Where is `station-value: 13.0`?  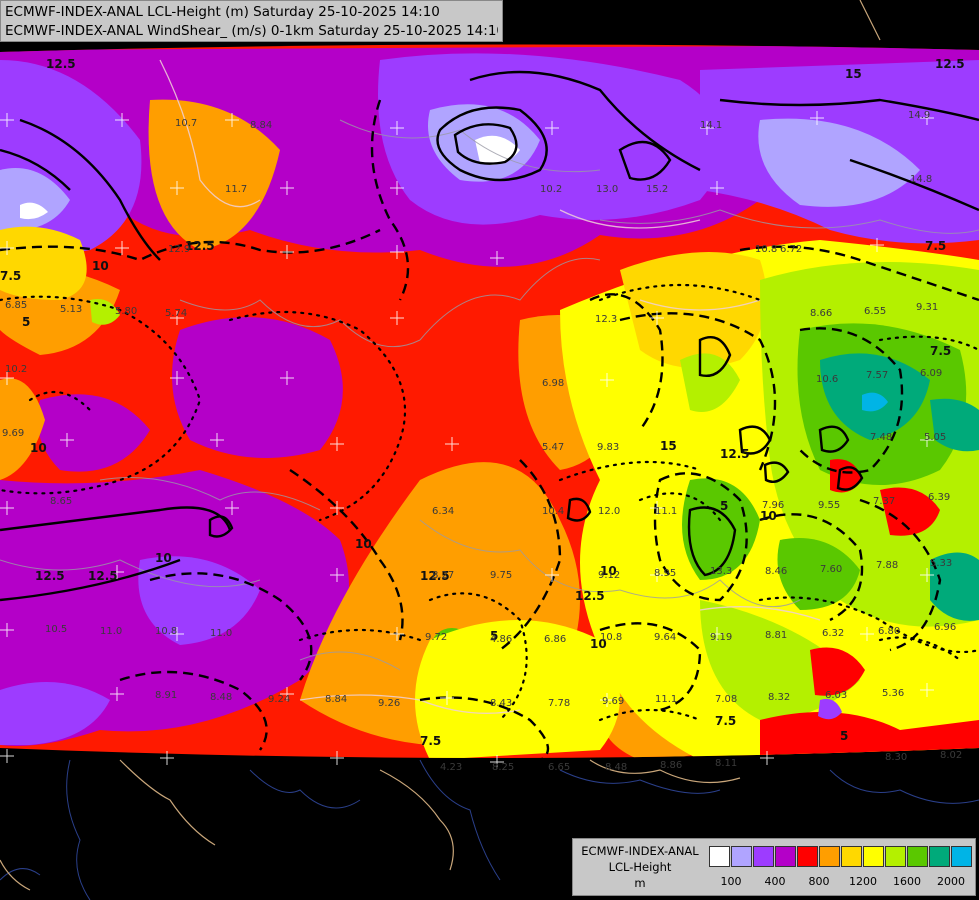
station-value: 13.0 is located at coordinates (607, 189).